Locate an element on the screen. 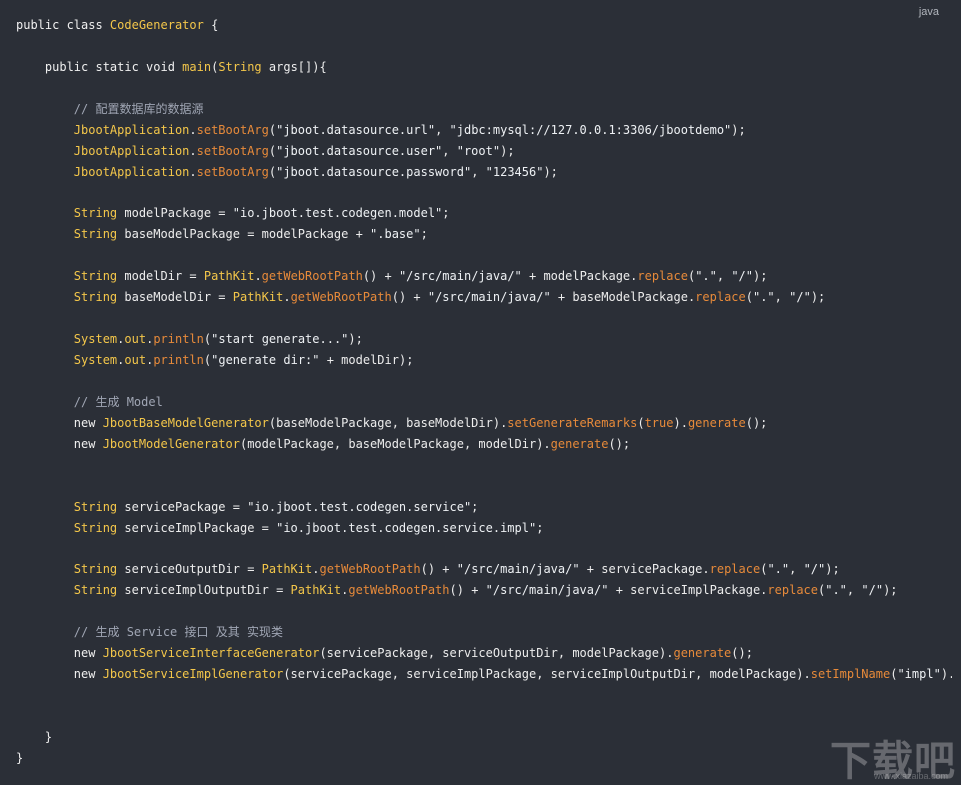  code-token: // 配置数据库的数据源 is located at coordinates (110, 108).